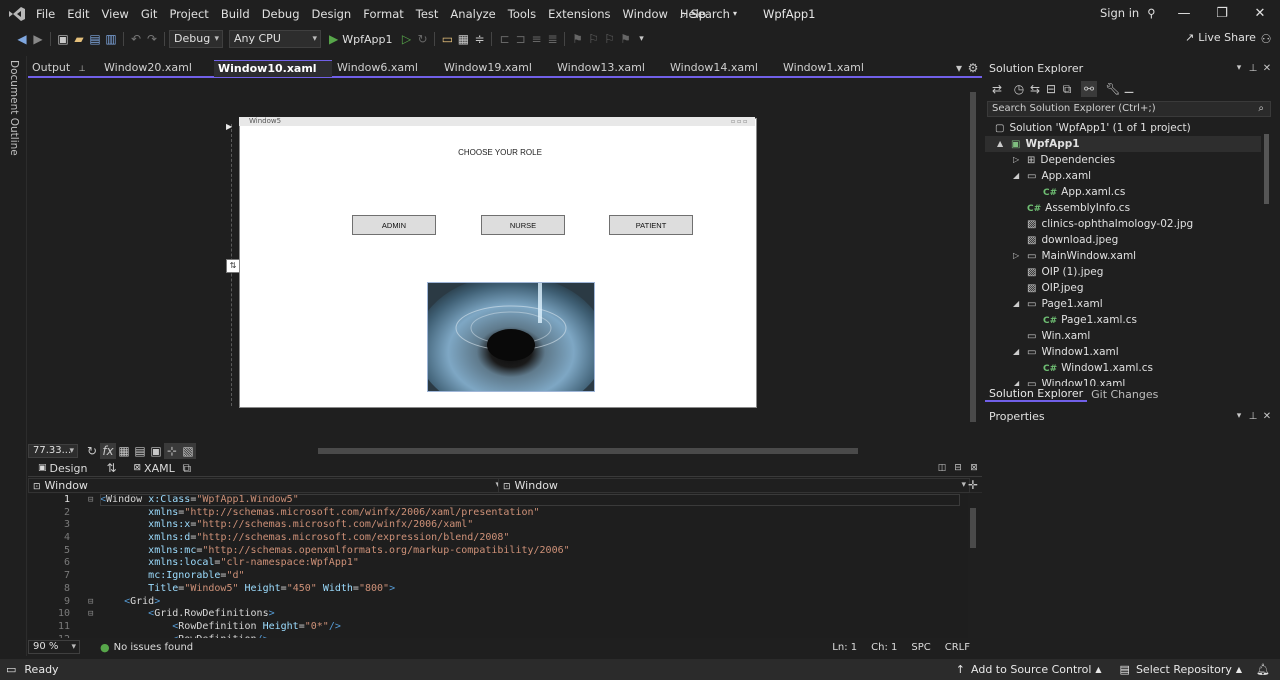 Image resolution: width=1280 pixels, height=680 pixels. What do you see at coordinates (1123, 381) in the screenshot?
I see `tree-item: ◢ ▭ Window10.xaml` at bounding box center [1123, 381].